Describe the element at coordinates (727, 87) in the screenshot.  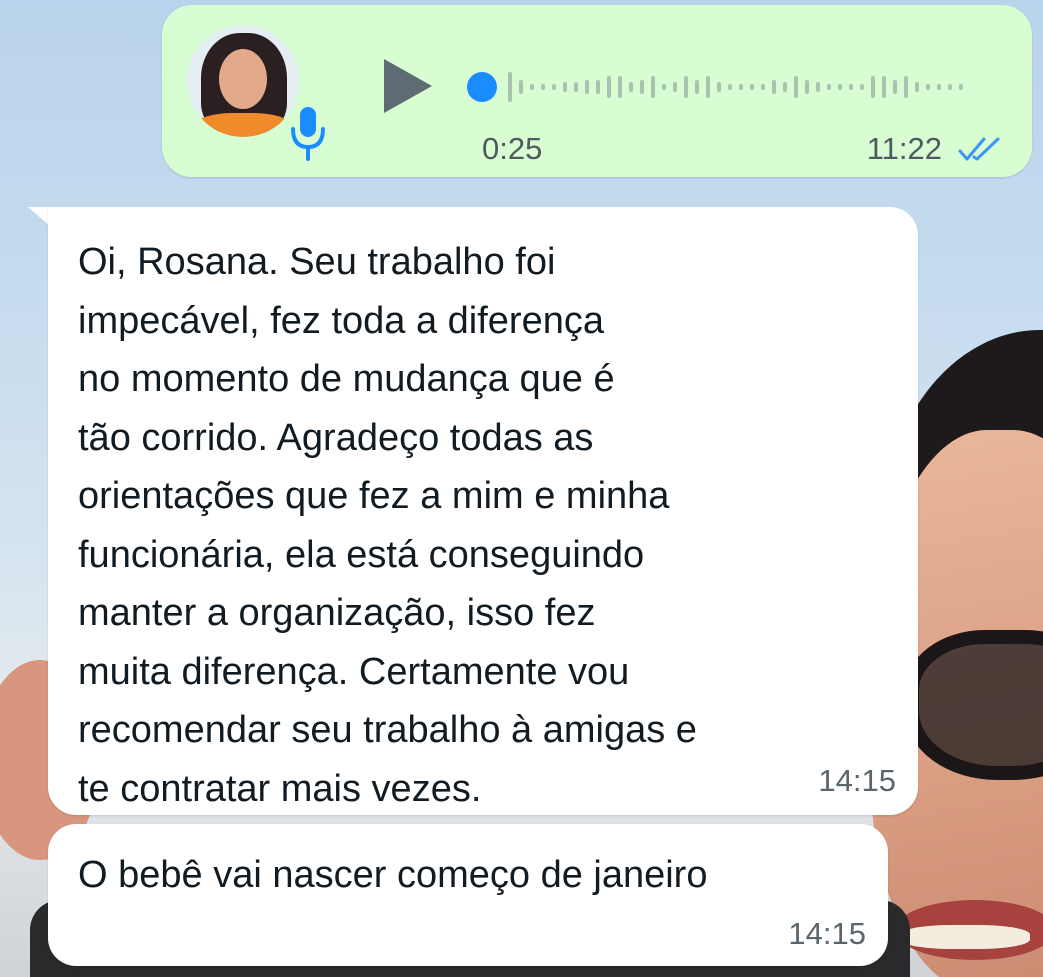
I see `audio-waveform-slider` at that location.